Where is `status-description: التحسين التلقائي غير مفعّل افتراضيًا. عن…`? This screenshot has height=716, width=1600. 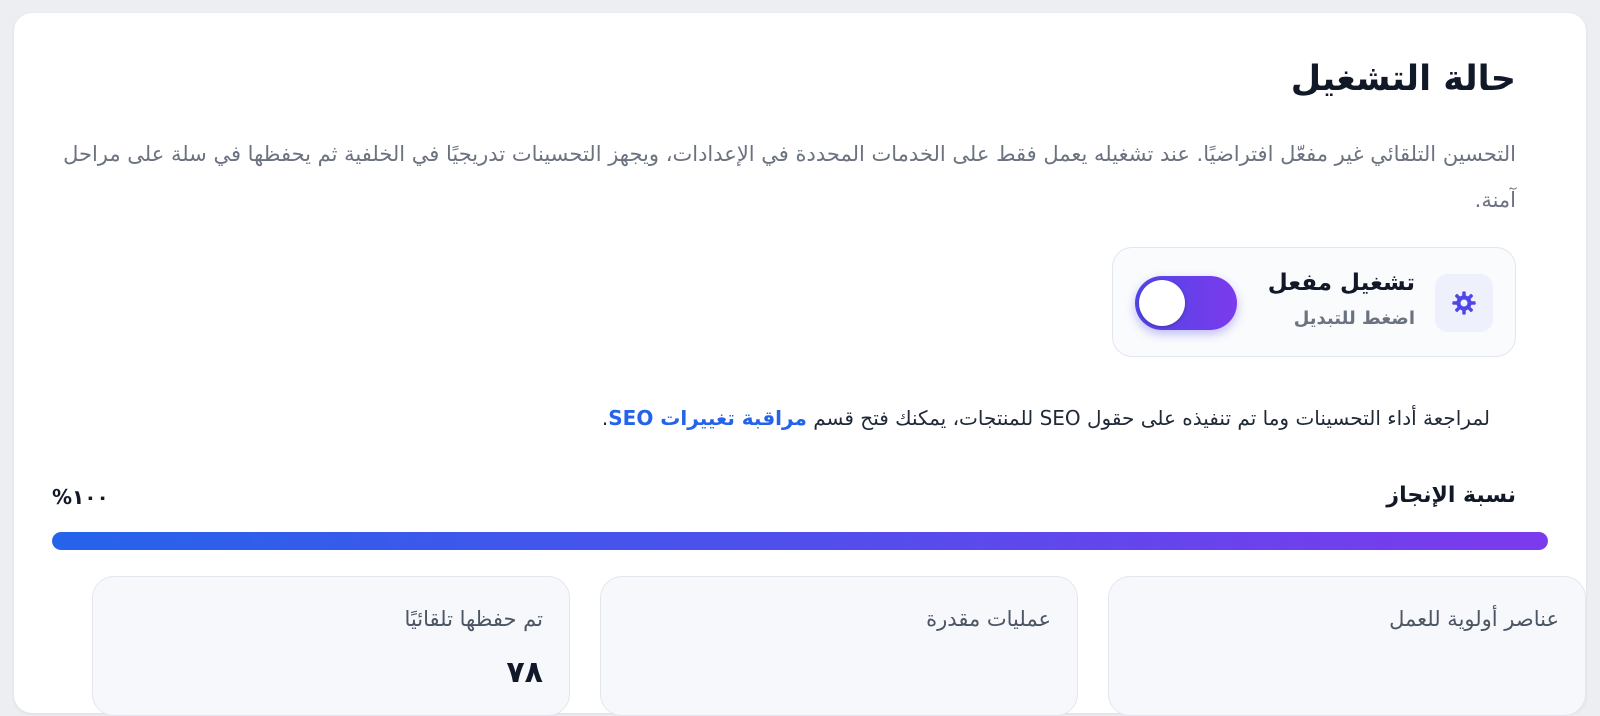
status-description: التحسين التلقائي غير مفعّل افتراضيًا. عن… is located at coordinates (789, 177).